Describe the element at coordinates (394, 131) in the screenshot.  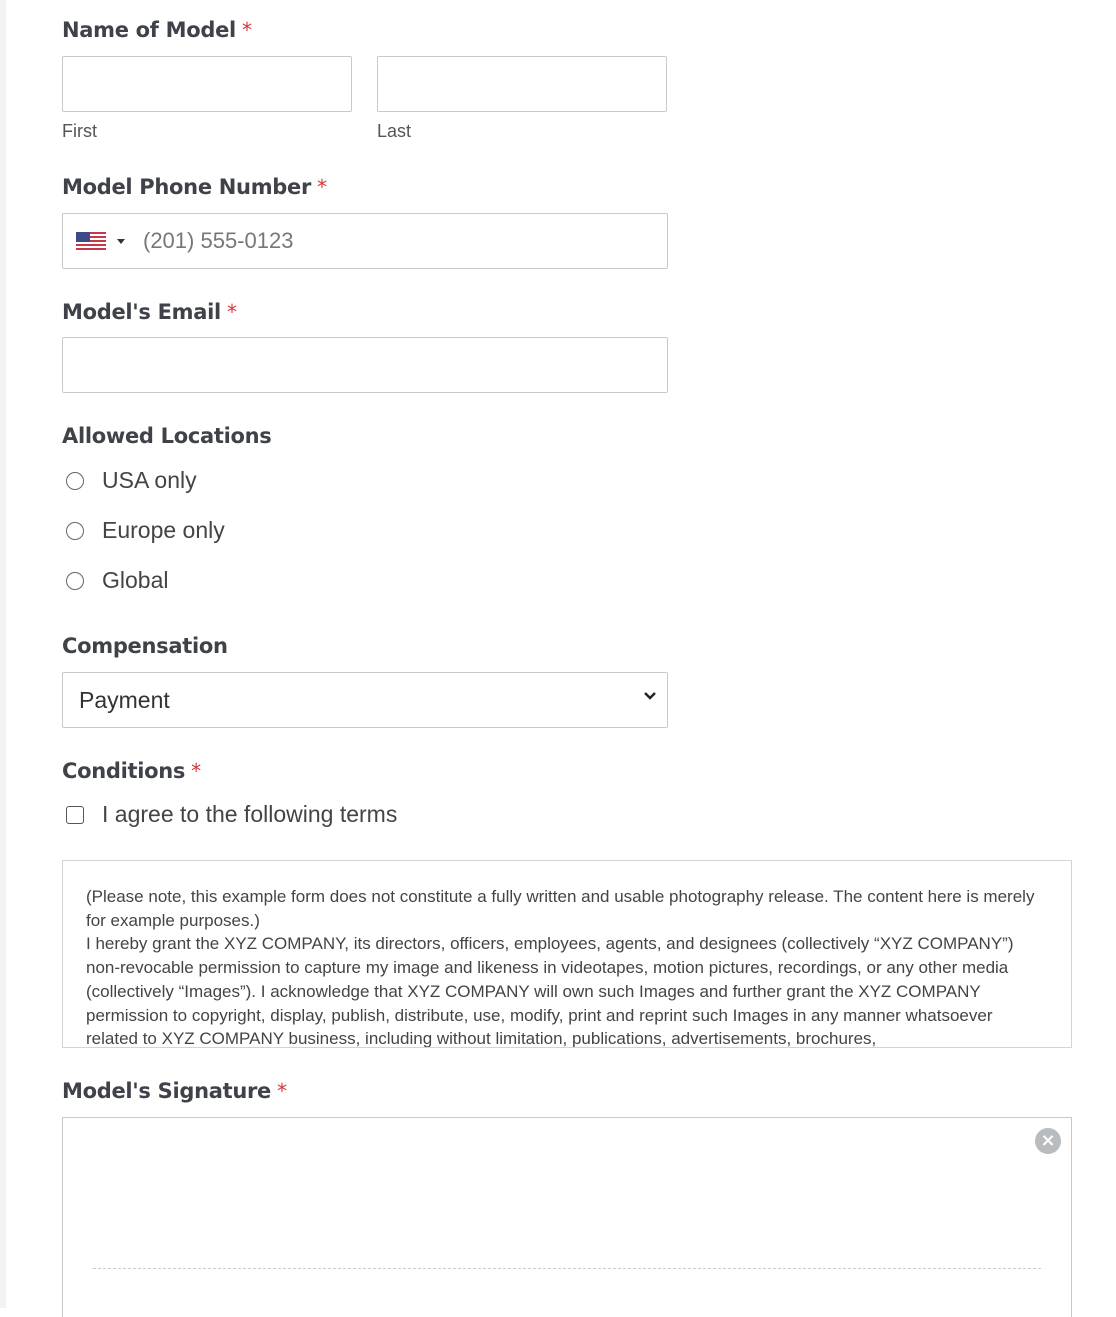
I see `last-sublabel: Last` at that location.